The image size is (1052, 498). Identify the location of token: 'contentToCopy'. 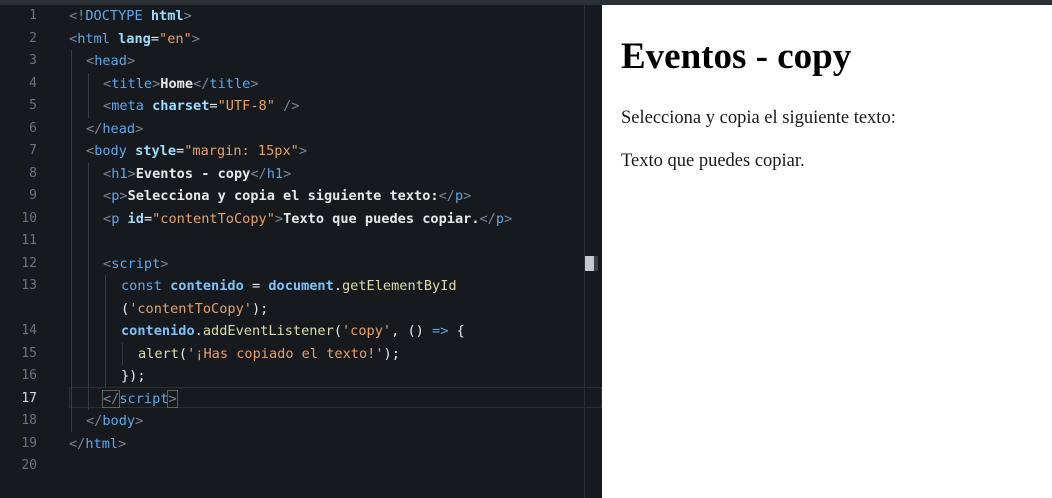
(190, 308).